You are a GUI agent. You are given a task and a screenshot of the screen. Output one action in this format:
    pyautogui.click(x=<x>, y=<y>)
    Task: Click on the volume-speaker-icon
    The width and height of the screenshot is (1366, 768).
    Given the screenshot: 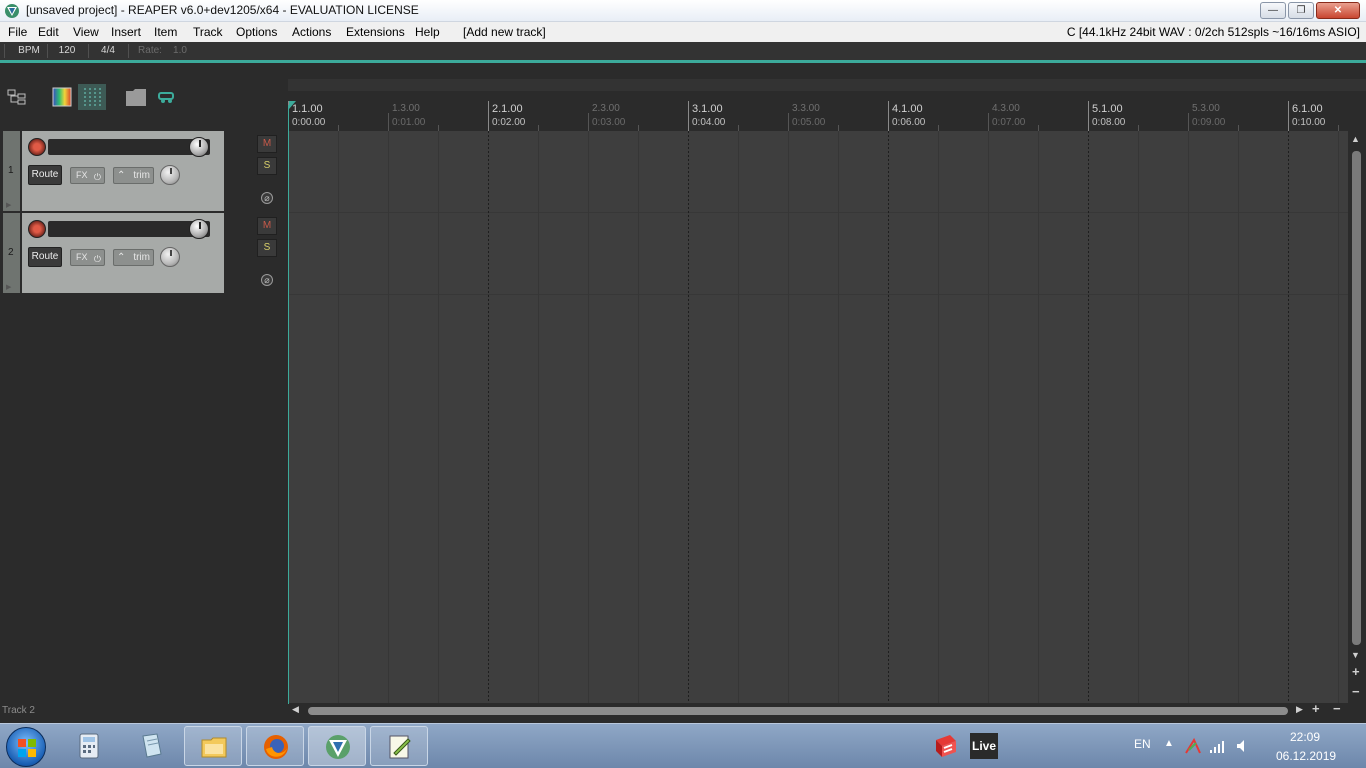 What is the action you would take?
    pyautogui.click(x=1243, y=746)
    